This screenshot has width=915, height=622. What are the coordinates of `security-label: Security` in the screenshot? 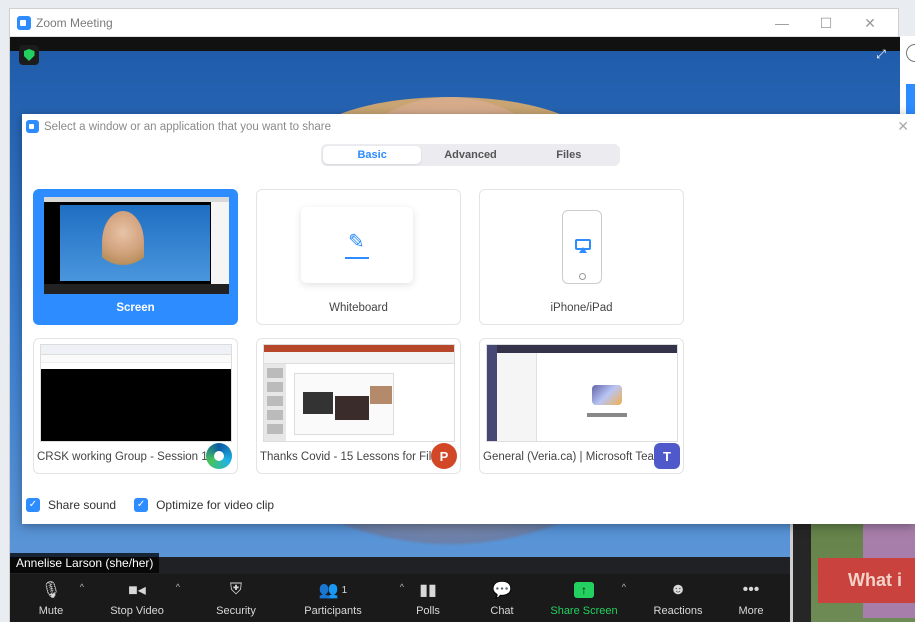 It's located at (236, 611).